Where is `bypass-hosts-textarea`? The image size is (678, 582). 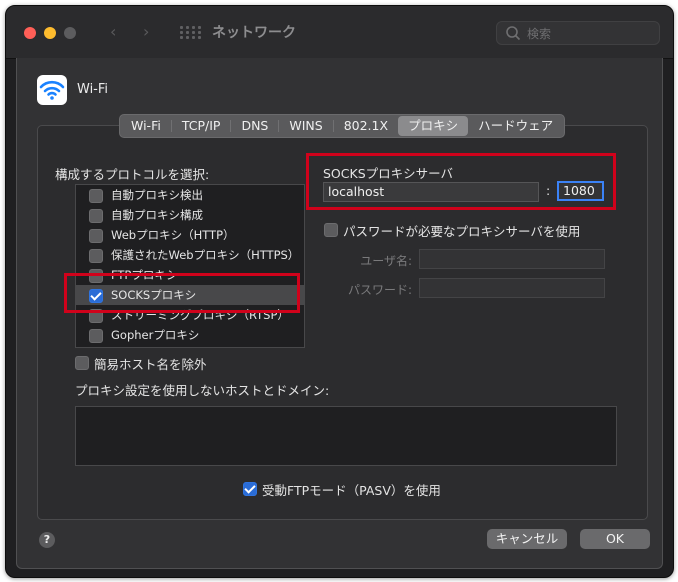 bypass-hosts-textarea is located at coordinates (346, 436).